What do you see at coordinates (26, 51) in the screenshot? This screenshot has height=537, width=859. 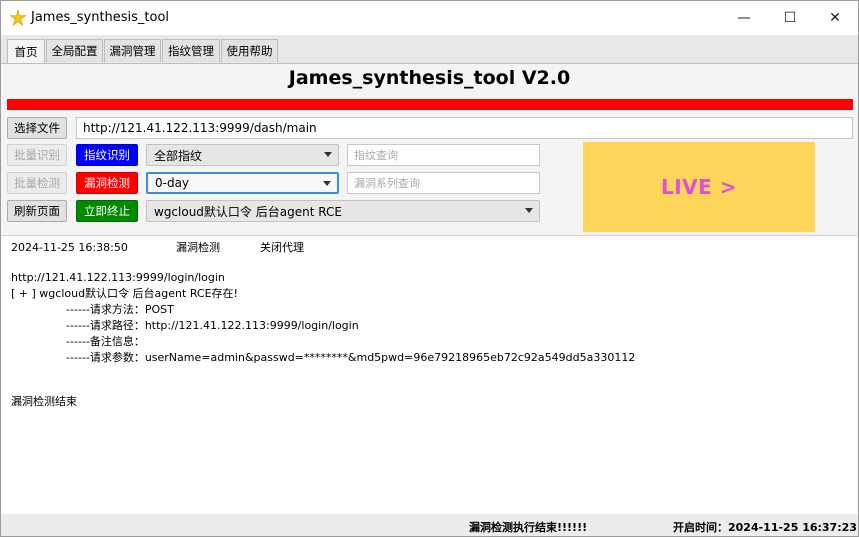 I see `tab-home: 首页` at bounding box center [26, 51].